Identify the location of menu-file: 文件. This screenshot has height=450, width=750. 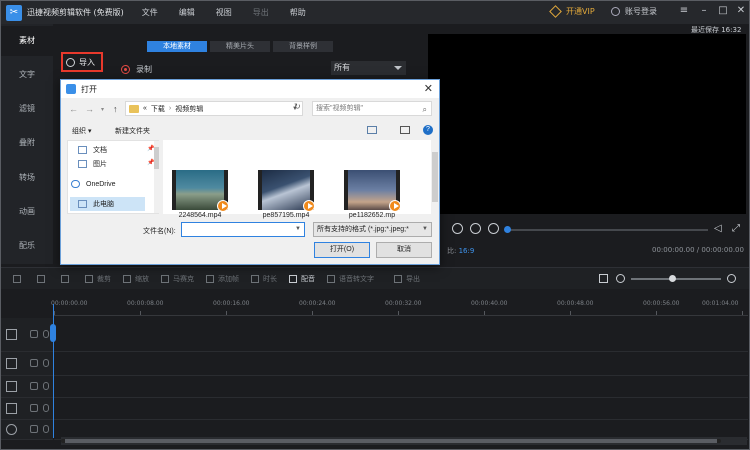
(150, 12).